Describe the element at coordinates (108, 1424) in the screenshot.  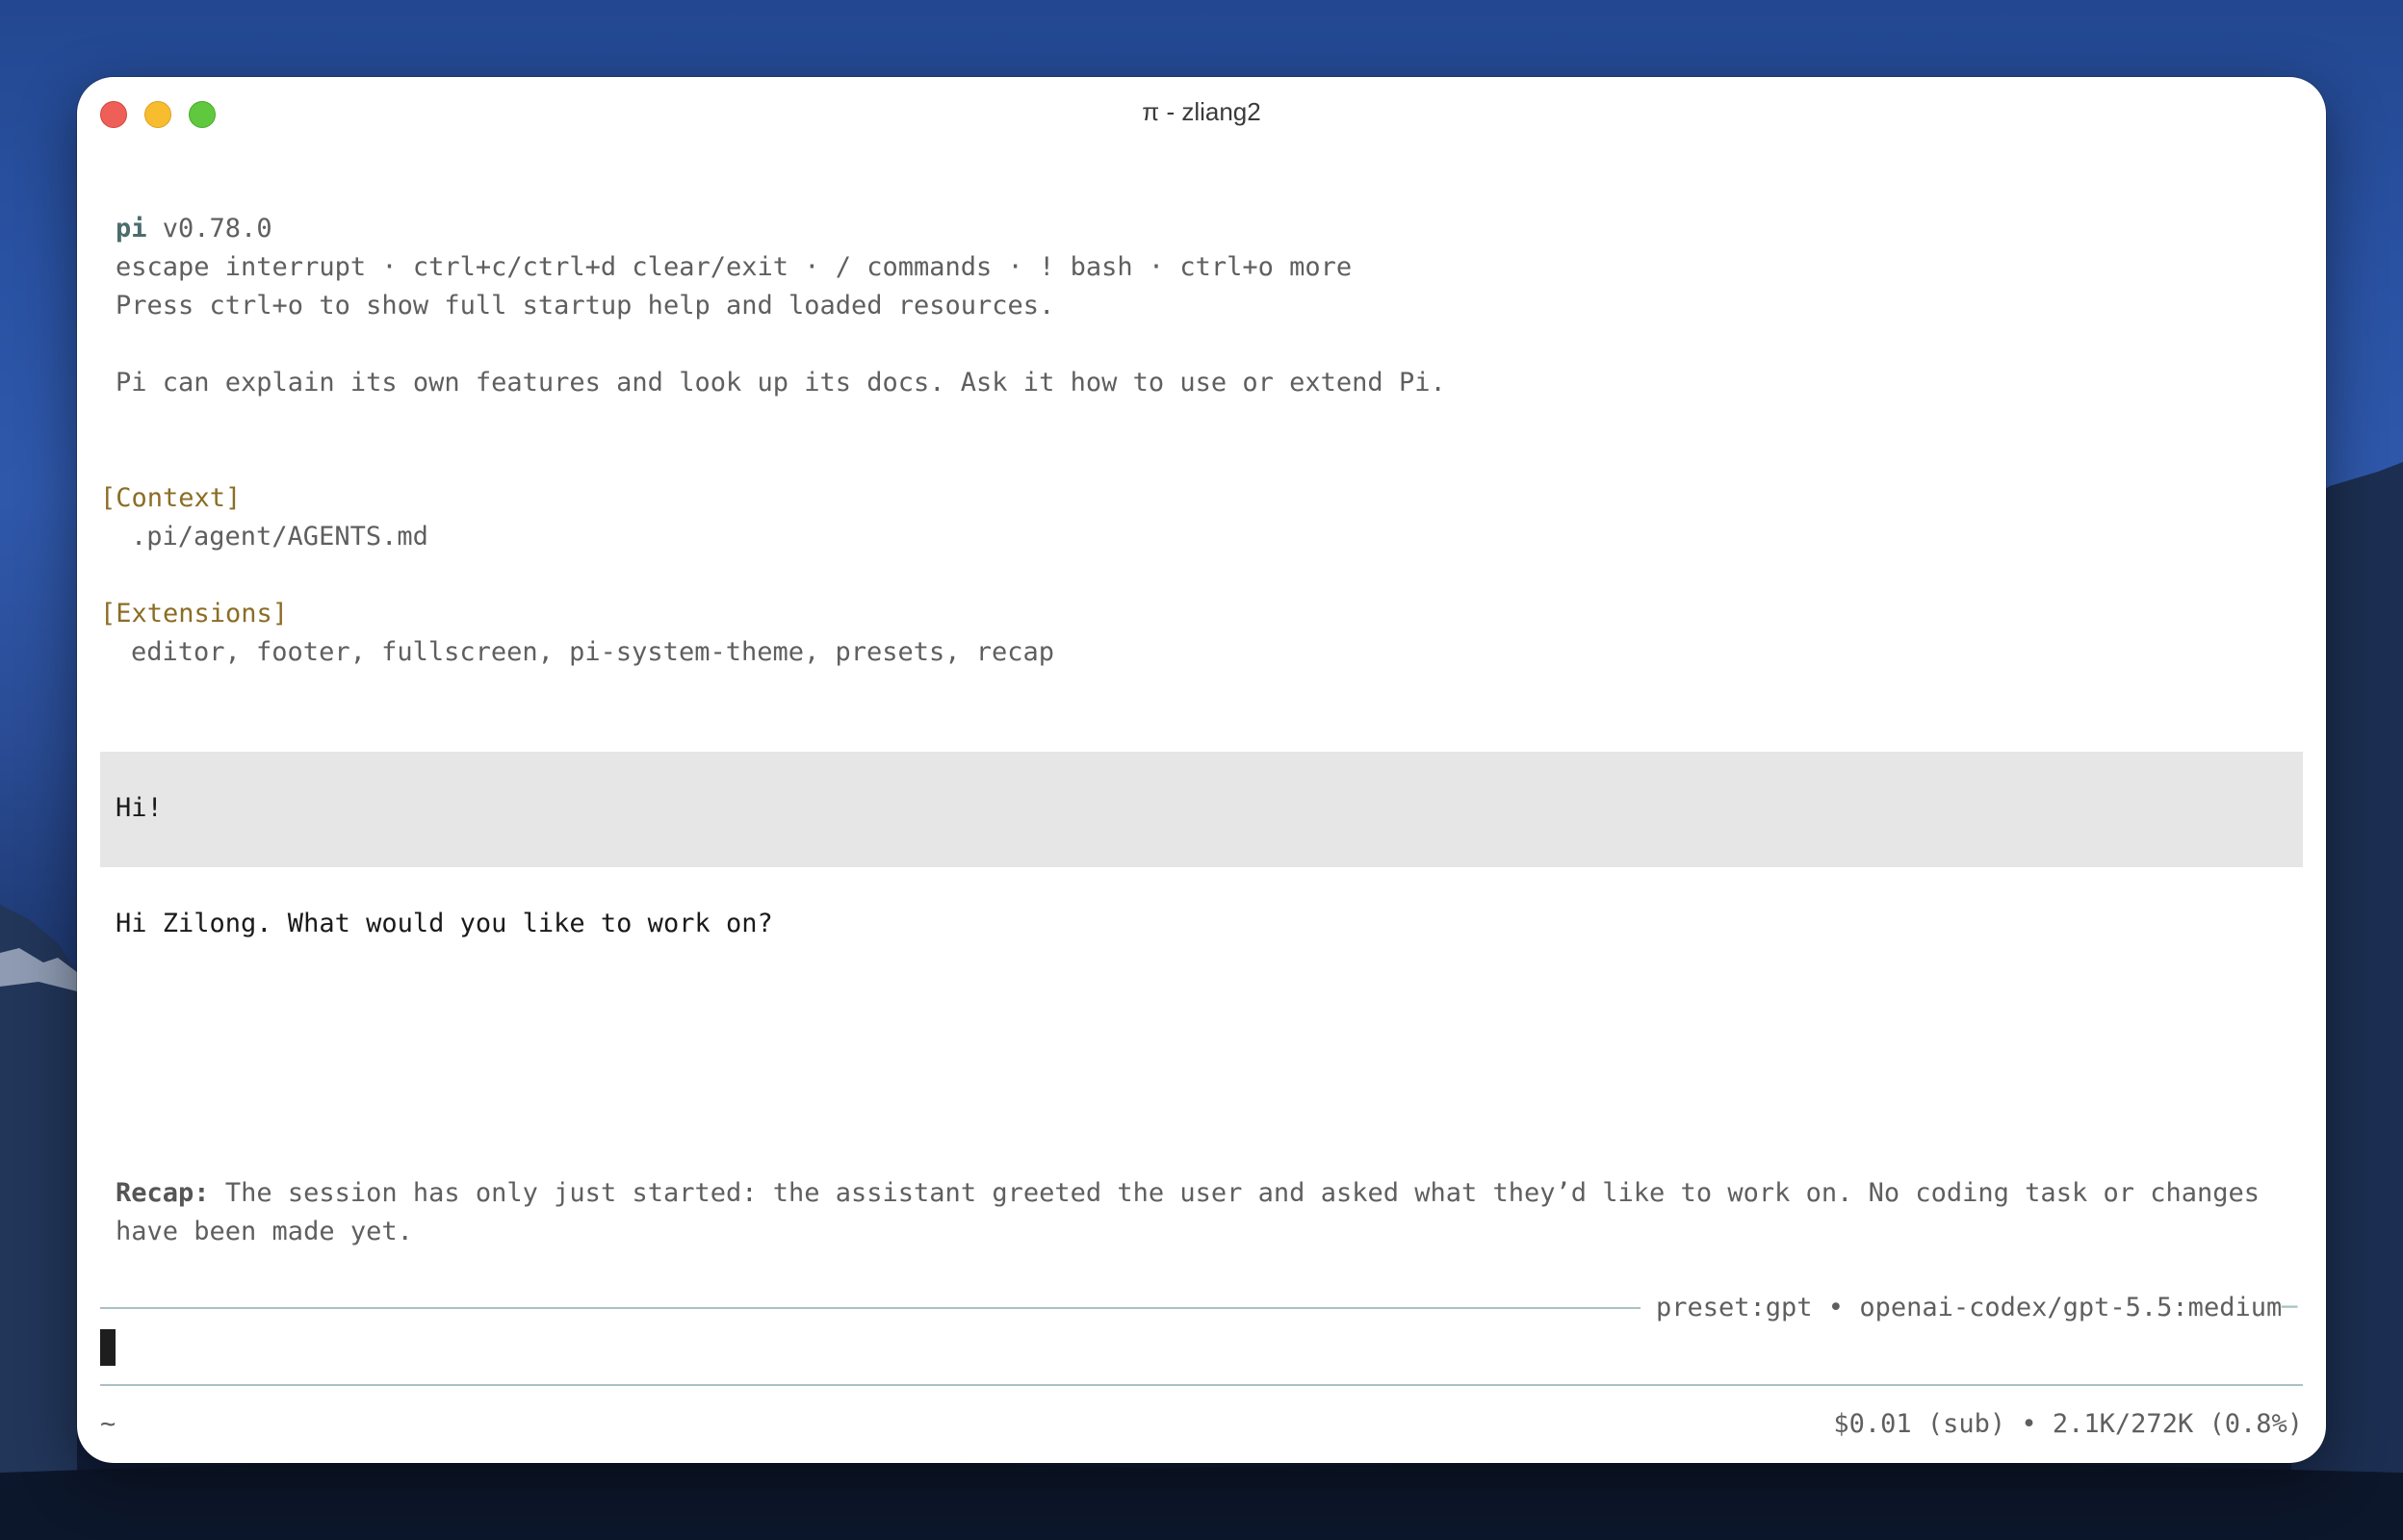
I see `cwd-indicator: ~` at that location.